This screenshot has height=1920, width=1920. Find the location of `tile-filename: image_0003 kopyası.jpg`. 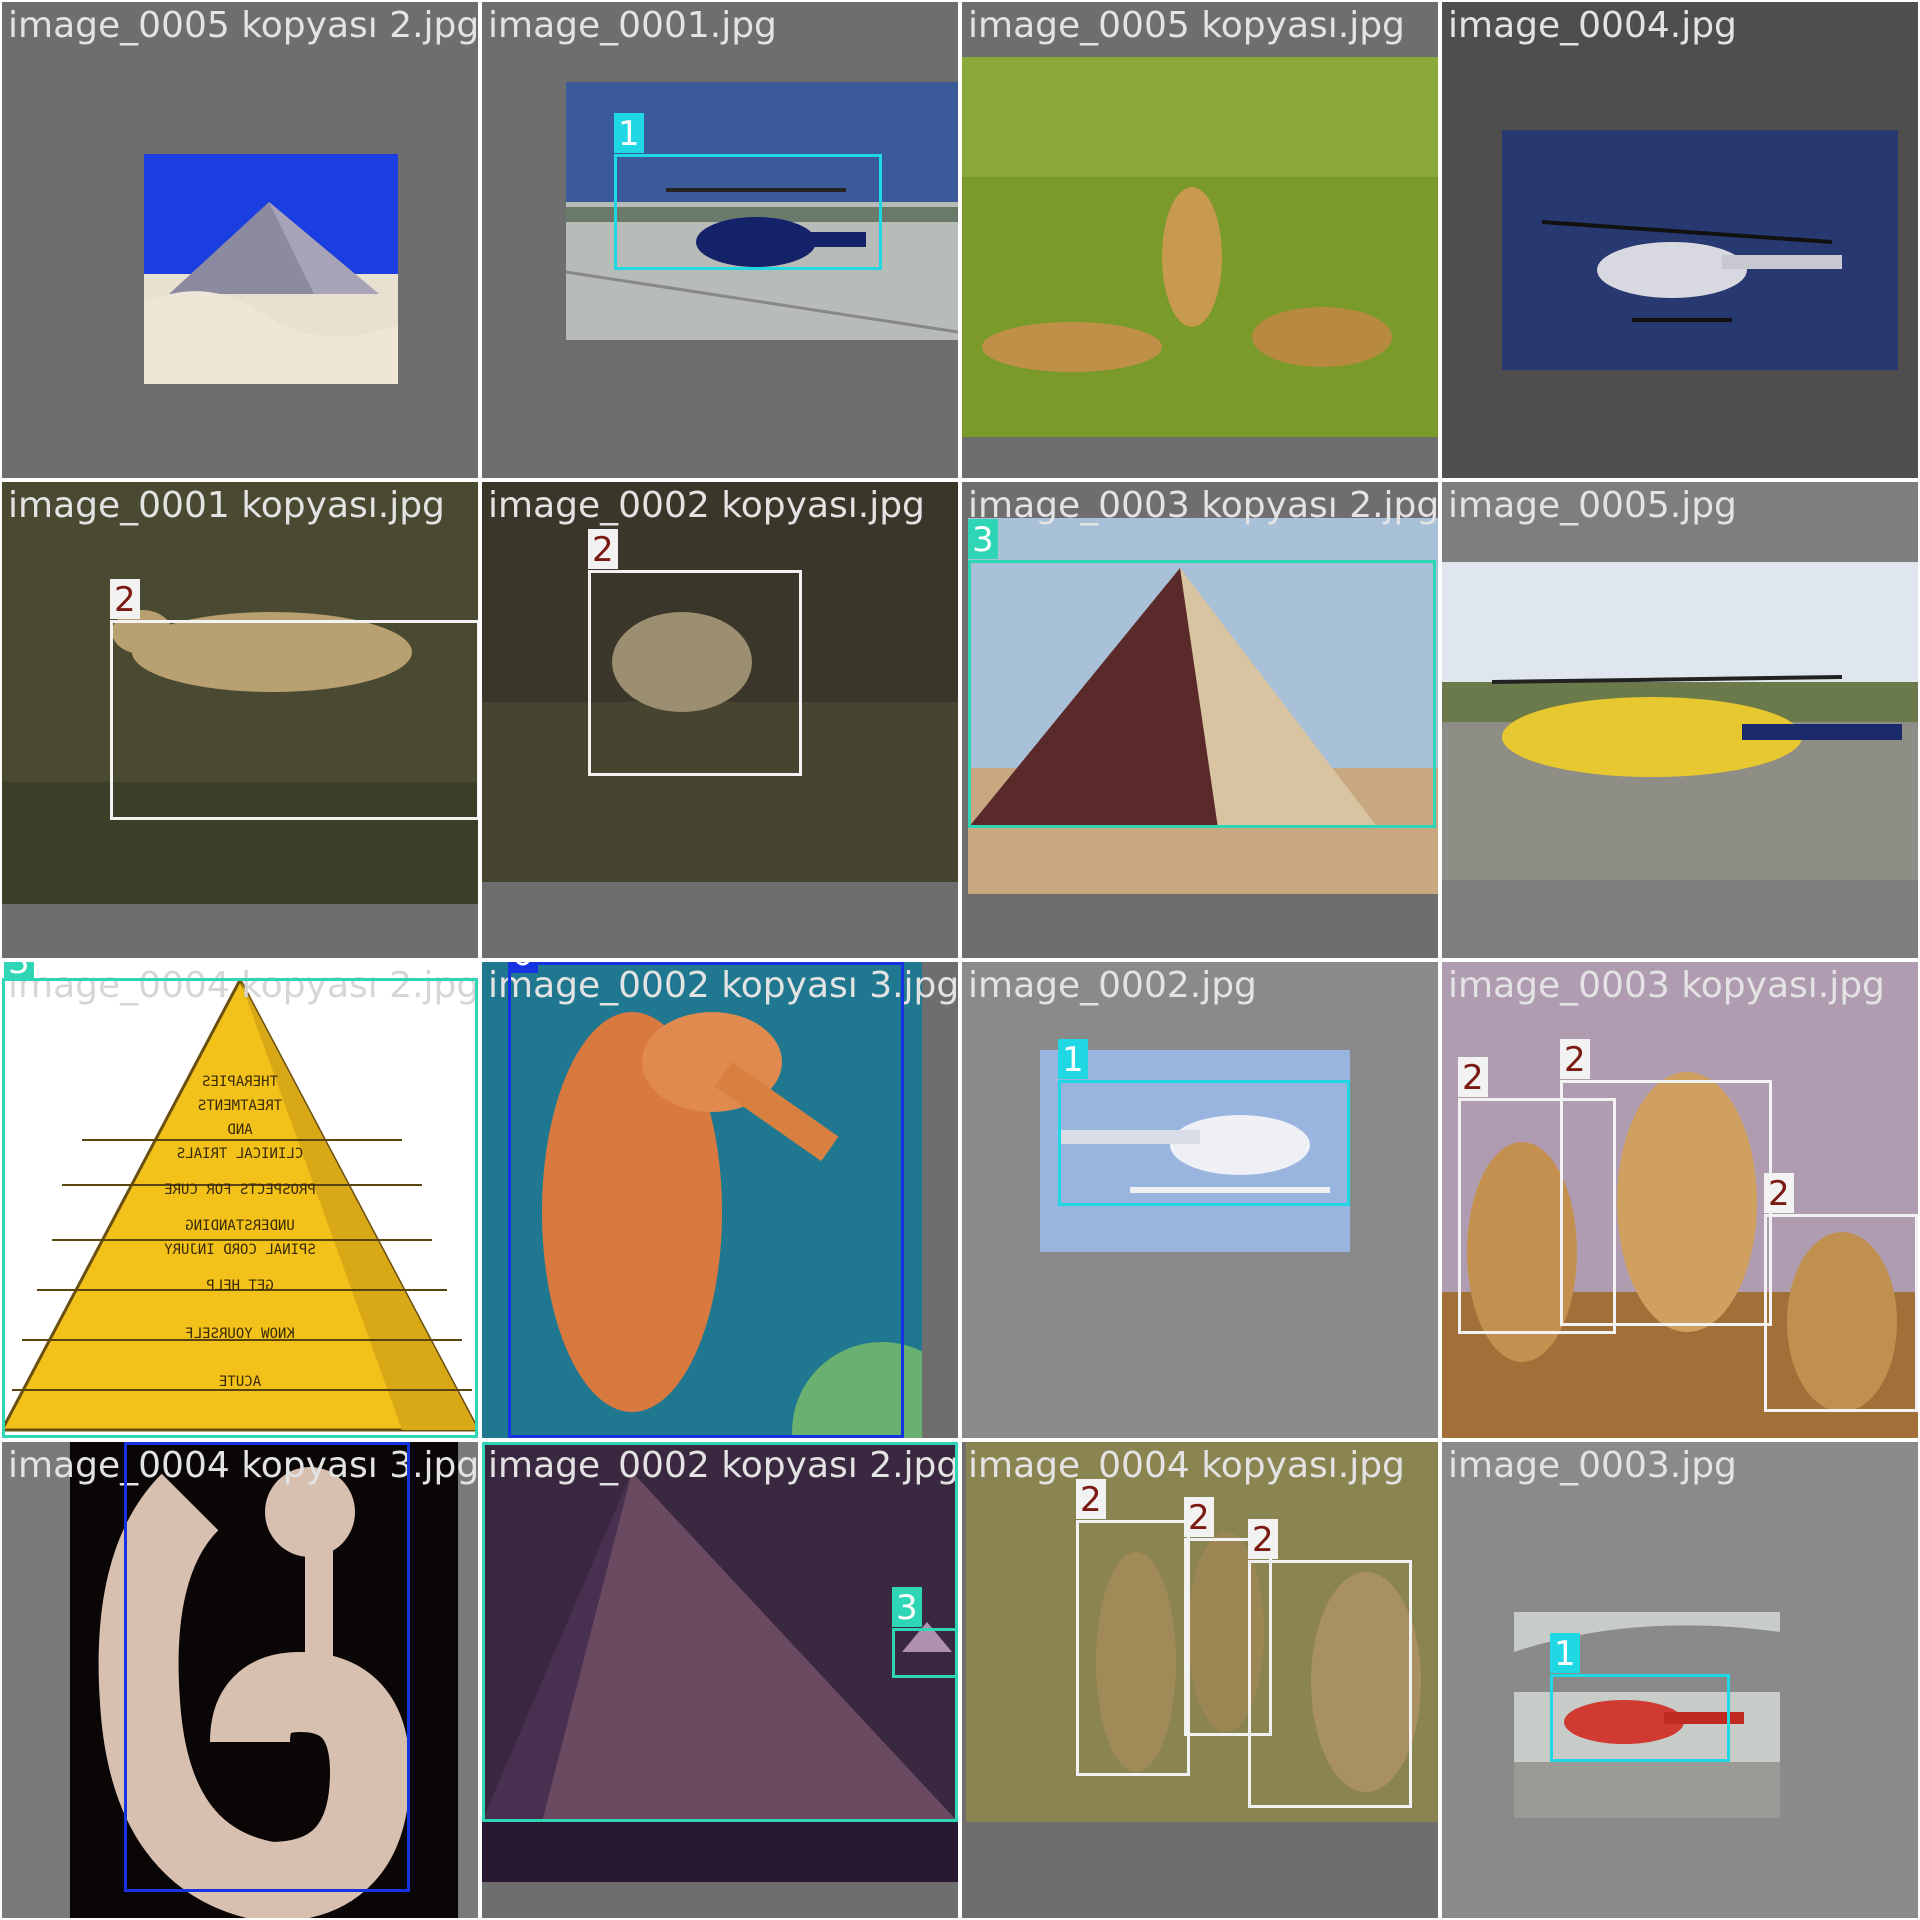

tile-filename: image_0003 kopyası.jpg is located at coordinates (1666, 985).